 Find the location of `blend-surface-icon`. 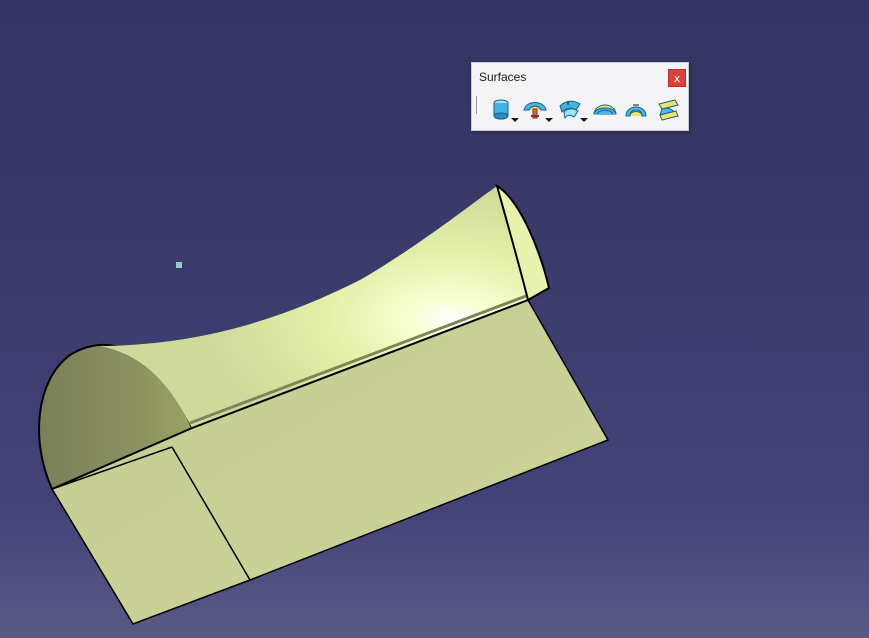

blend-surface-icon is located at coordinates (668, 110).